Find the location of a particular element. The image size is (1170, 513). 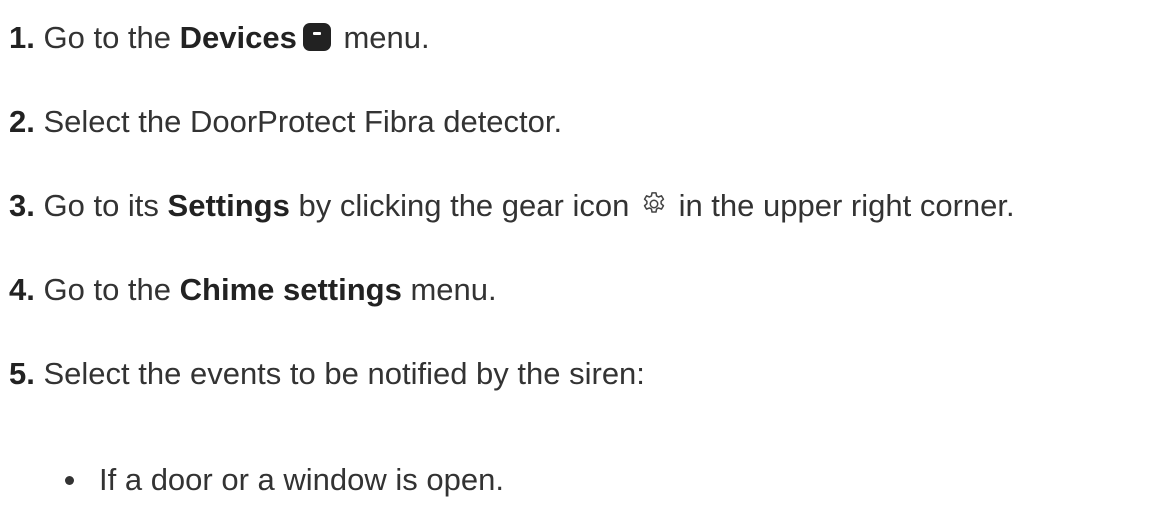

chime-settings-label: Chime settings is located at coordinates (290, 289).